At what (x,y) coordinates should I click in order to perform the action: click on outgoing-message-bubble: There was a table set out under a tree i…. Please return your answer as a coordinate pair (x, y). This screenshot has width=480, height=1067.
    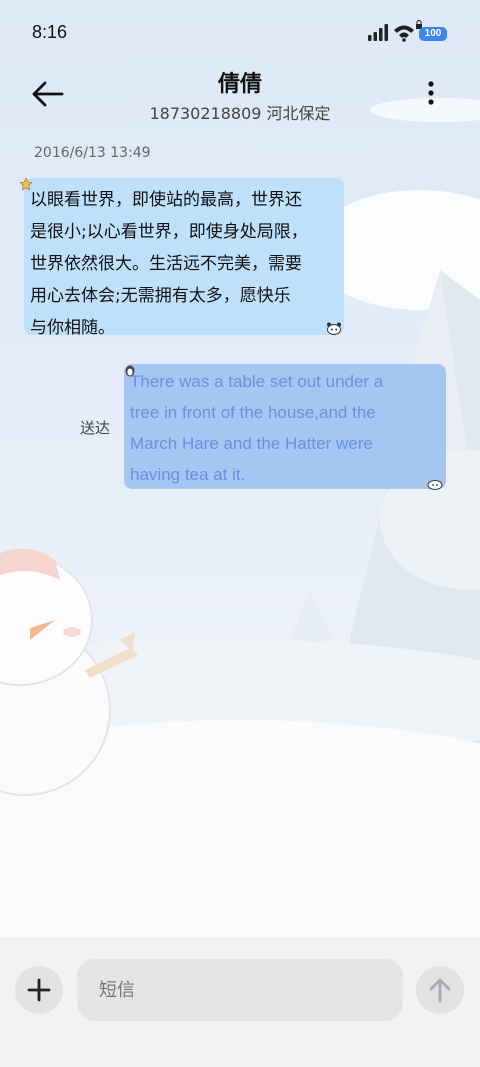
    Looking at the image, I should click on (285, 426).